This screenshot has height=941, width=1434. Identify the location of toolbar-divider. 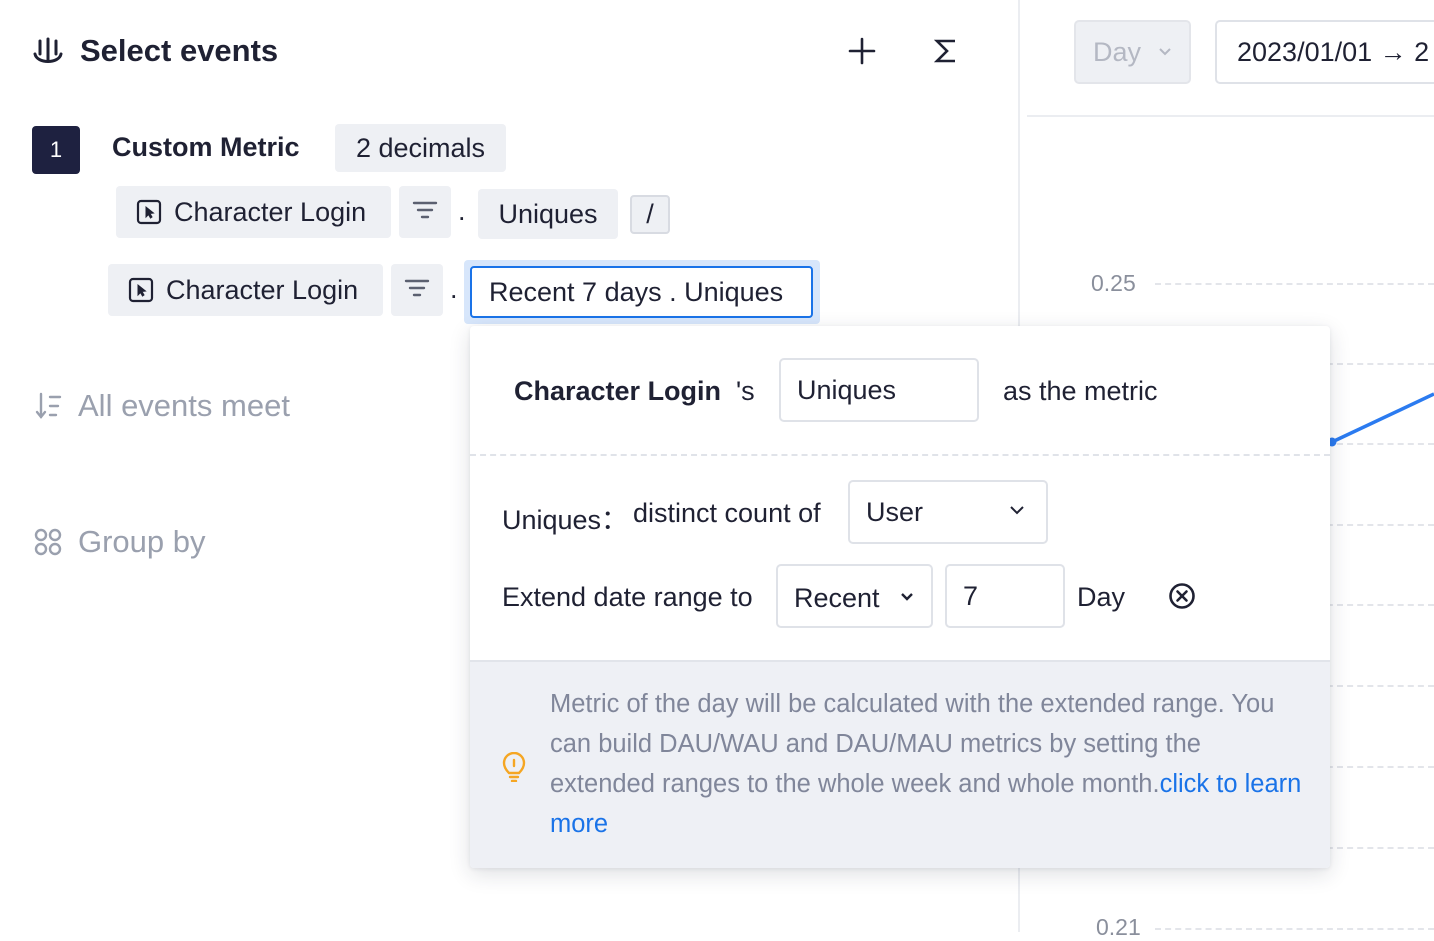
(1230, 116).